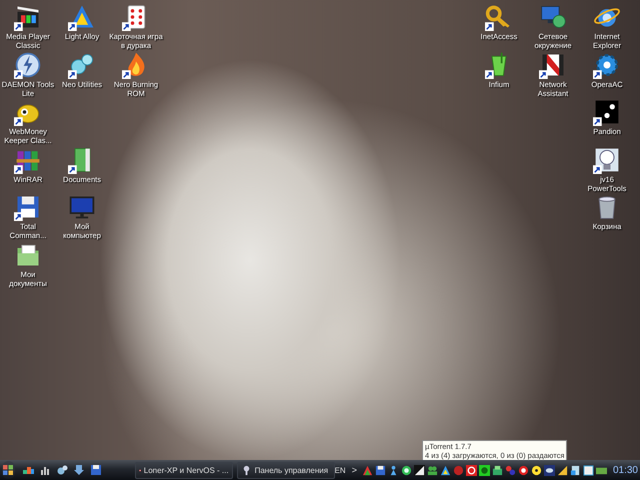  I want to click on molecule-icon, so click(510, 470).